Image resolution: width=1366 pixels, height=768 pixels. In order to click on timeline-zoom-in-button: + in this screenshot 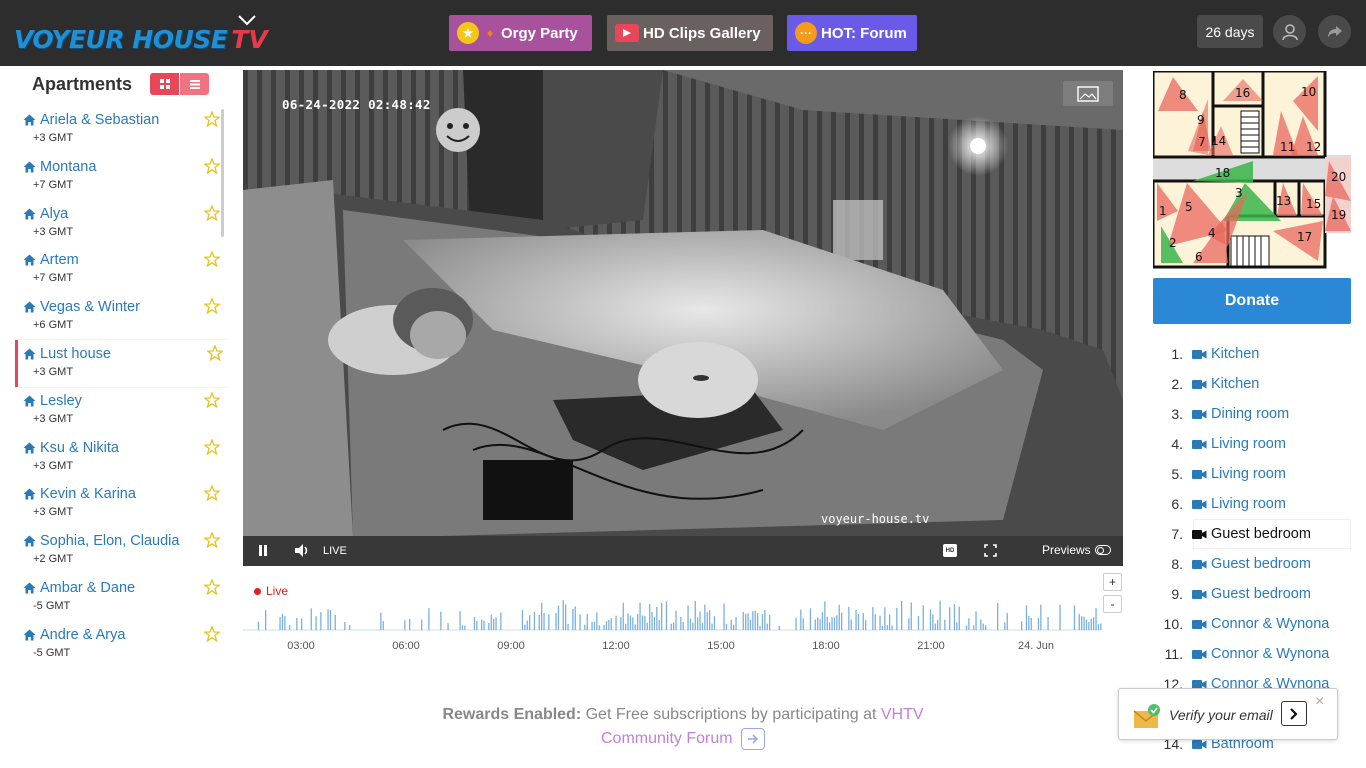, I will do `click(1112, 582)`.